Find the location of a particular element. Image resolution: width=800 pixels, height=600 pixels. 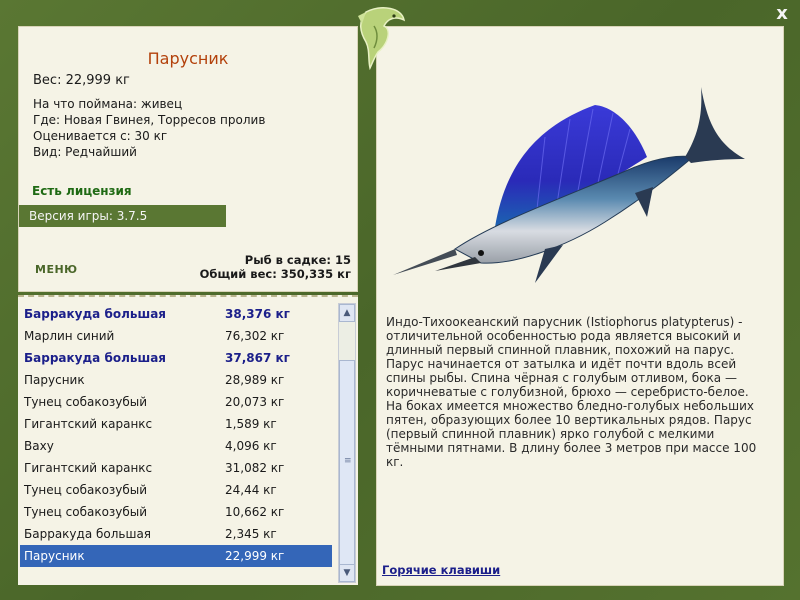

catch-list-row: Парусник 28,989 кг is located at coordinates (176, 380).